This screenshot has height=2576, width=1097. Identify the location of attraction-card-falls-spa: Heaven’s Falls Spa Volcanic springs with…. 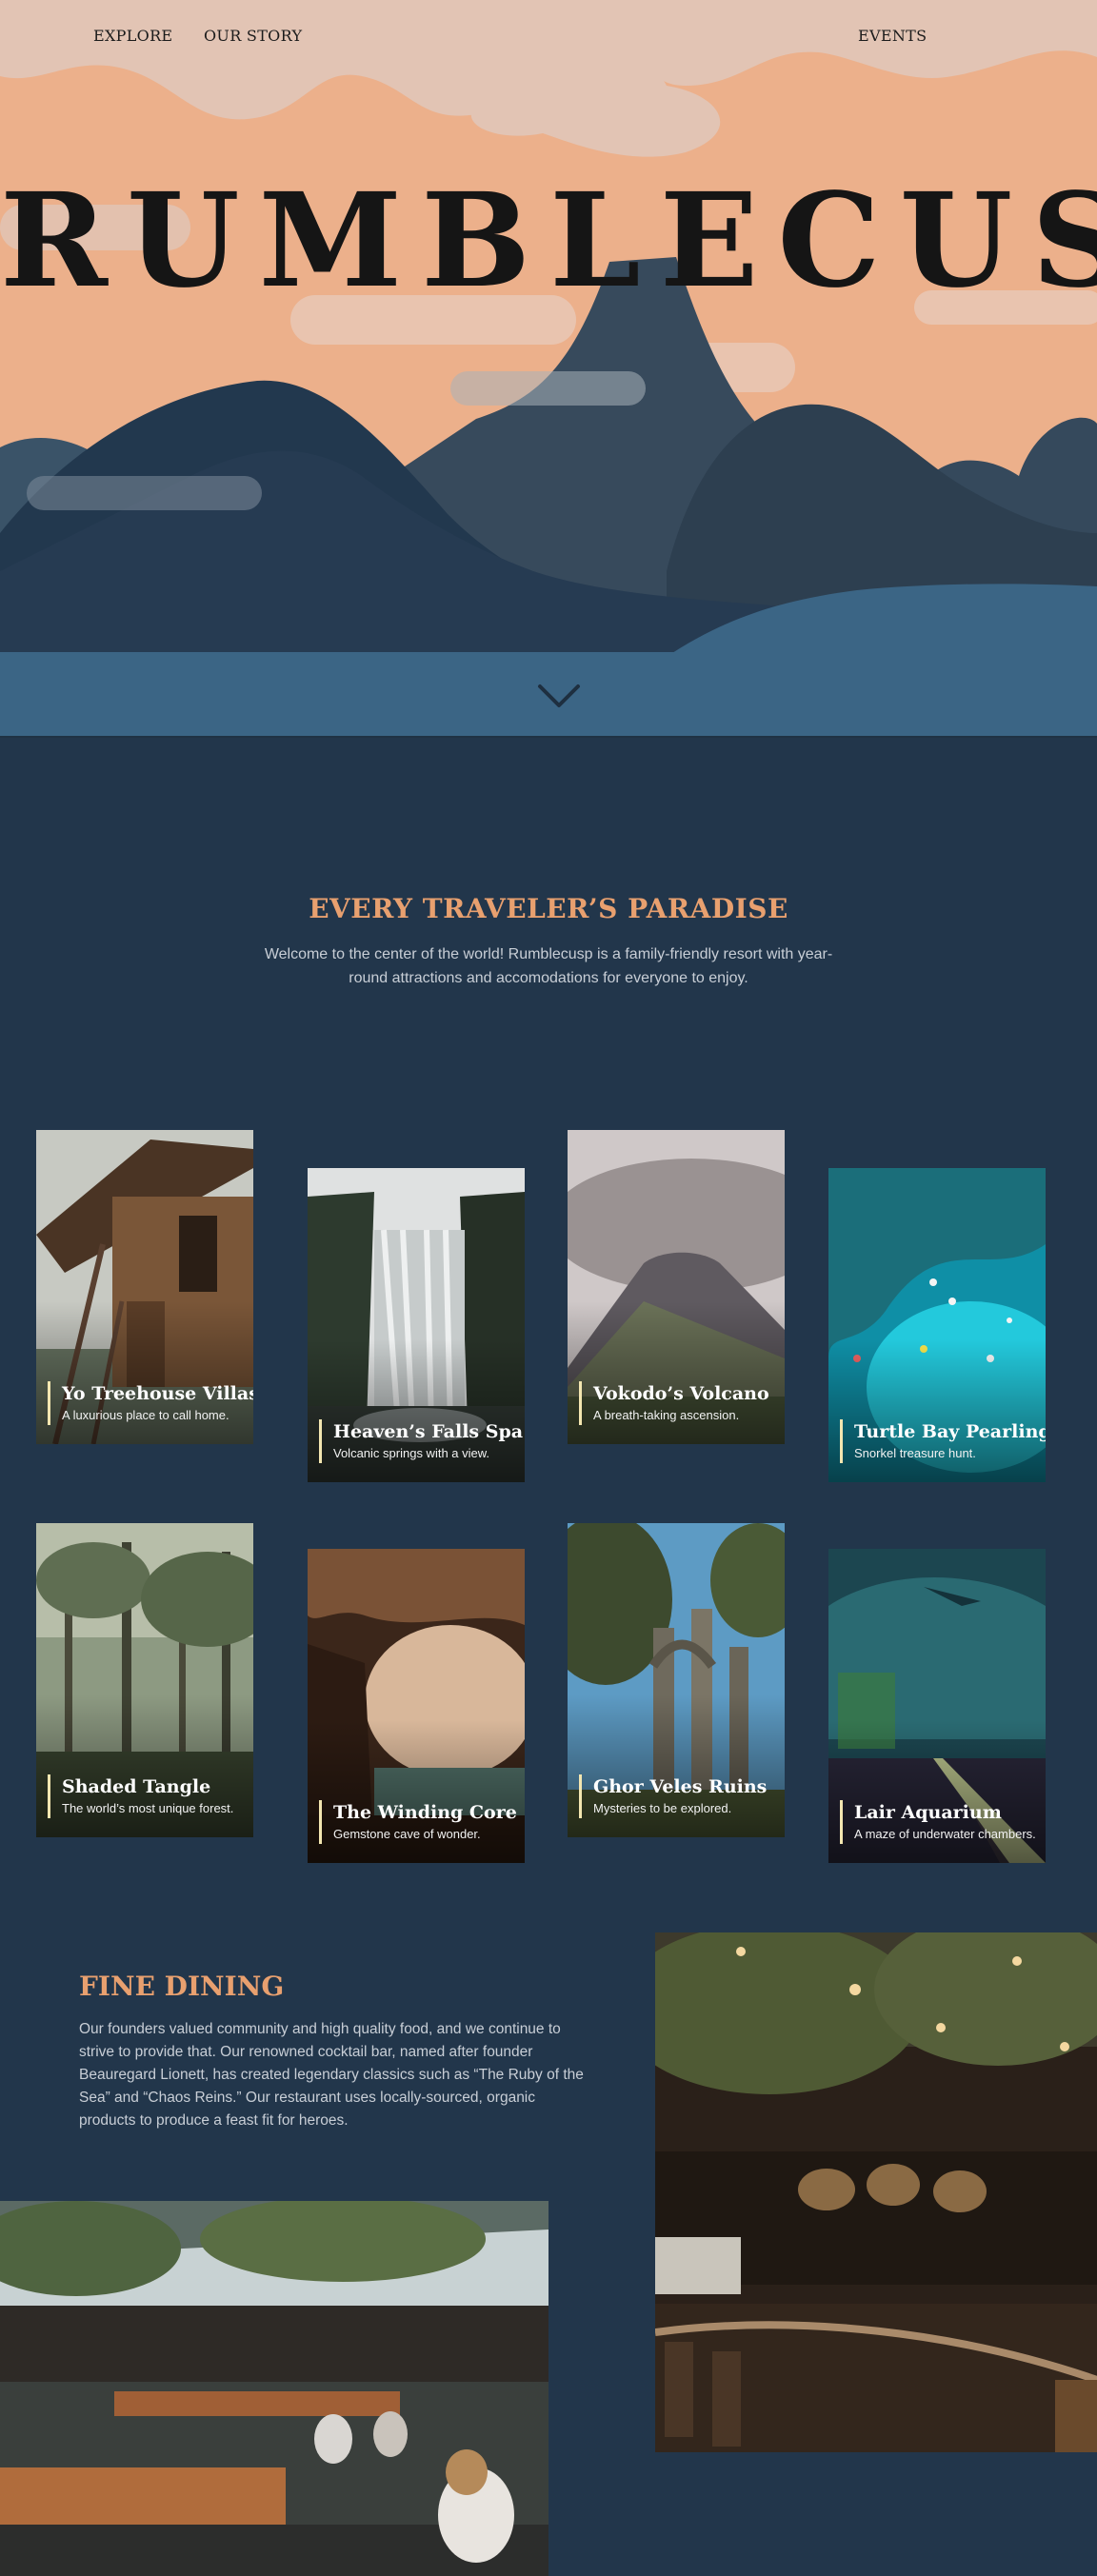
(416, 1325).